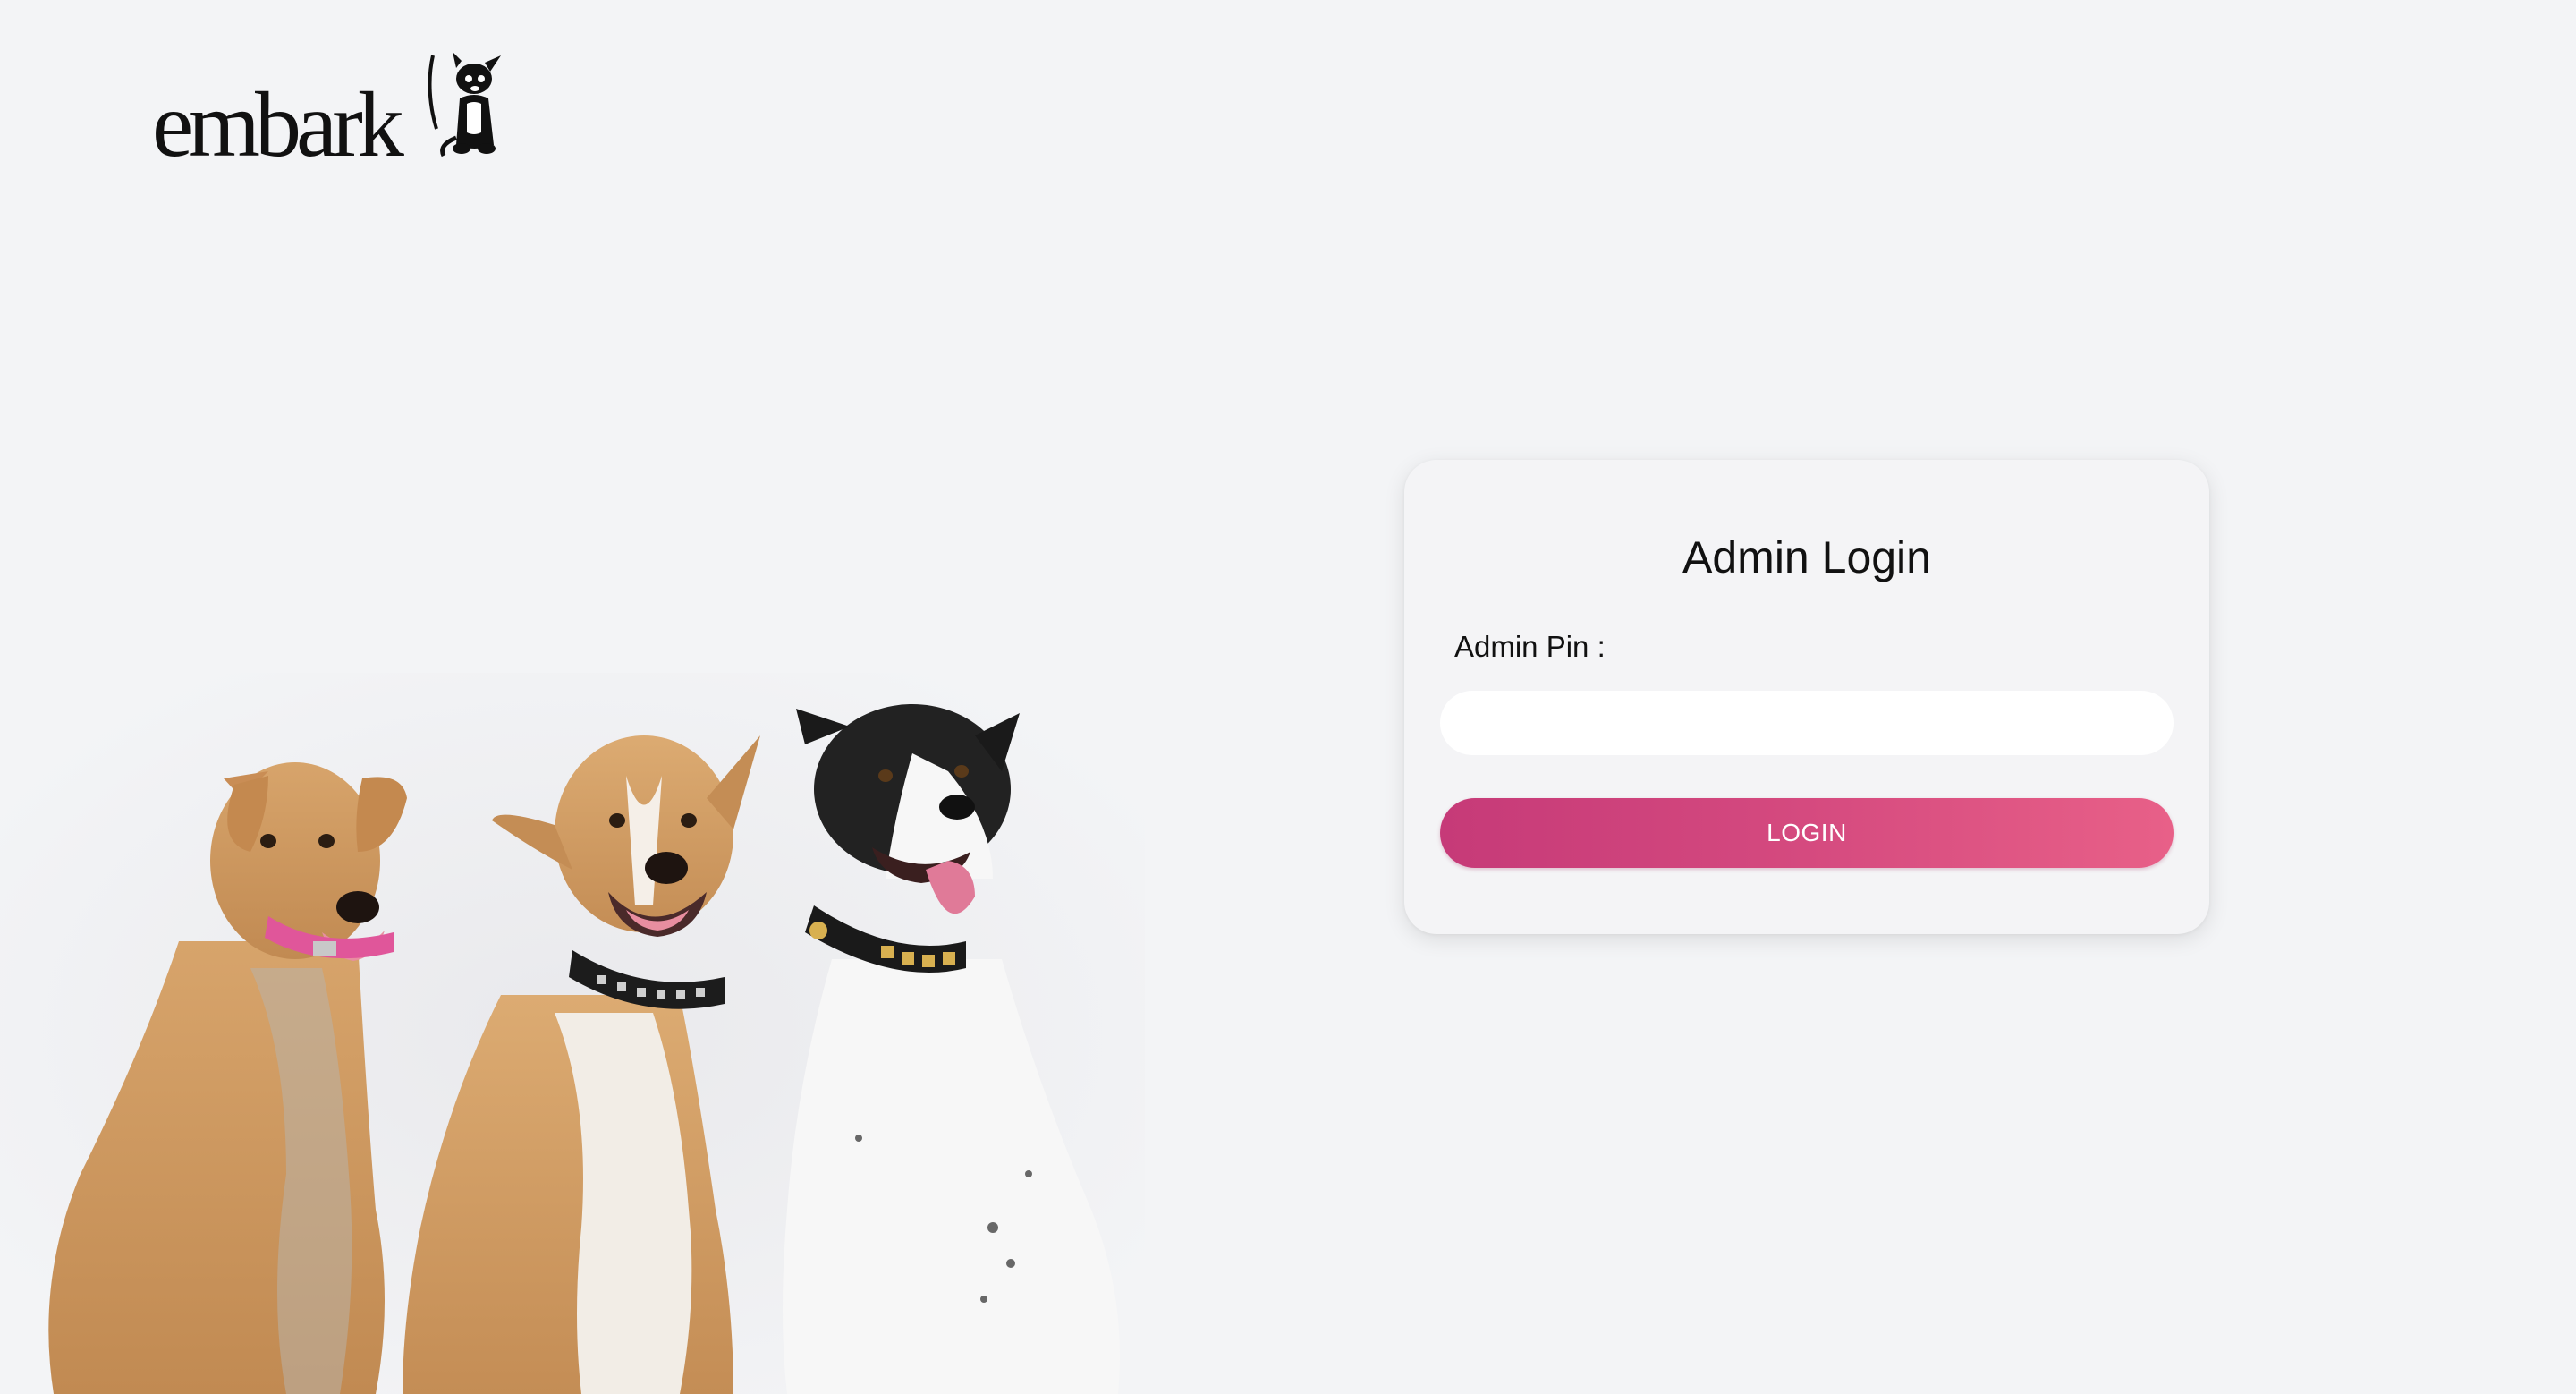  I want to click on dog-icon, so click(464, 104).